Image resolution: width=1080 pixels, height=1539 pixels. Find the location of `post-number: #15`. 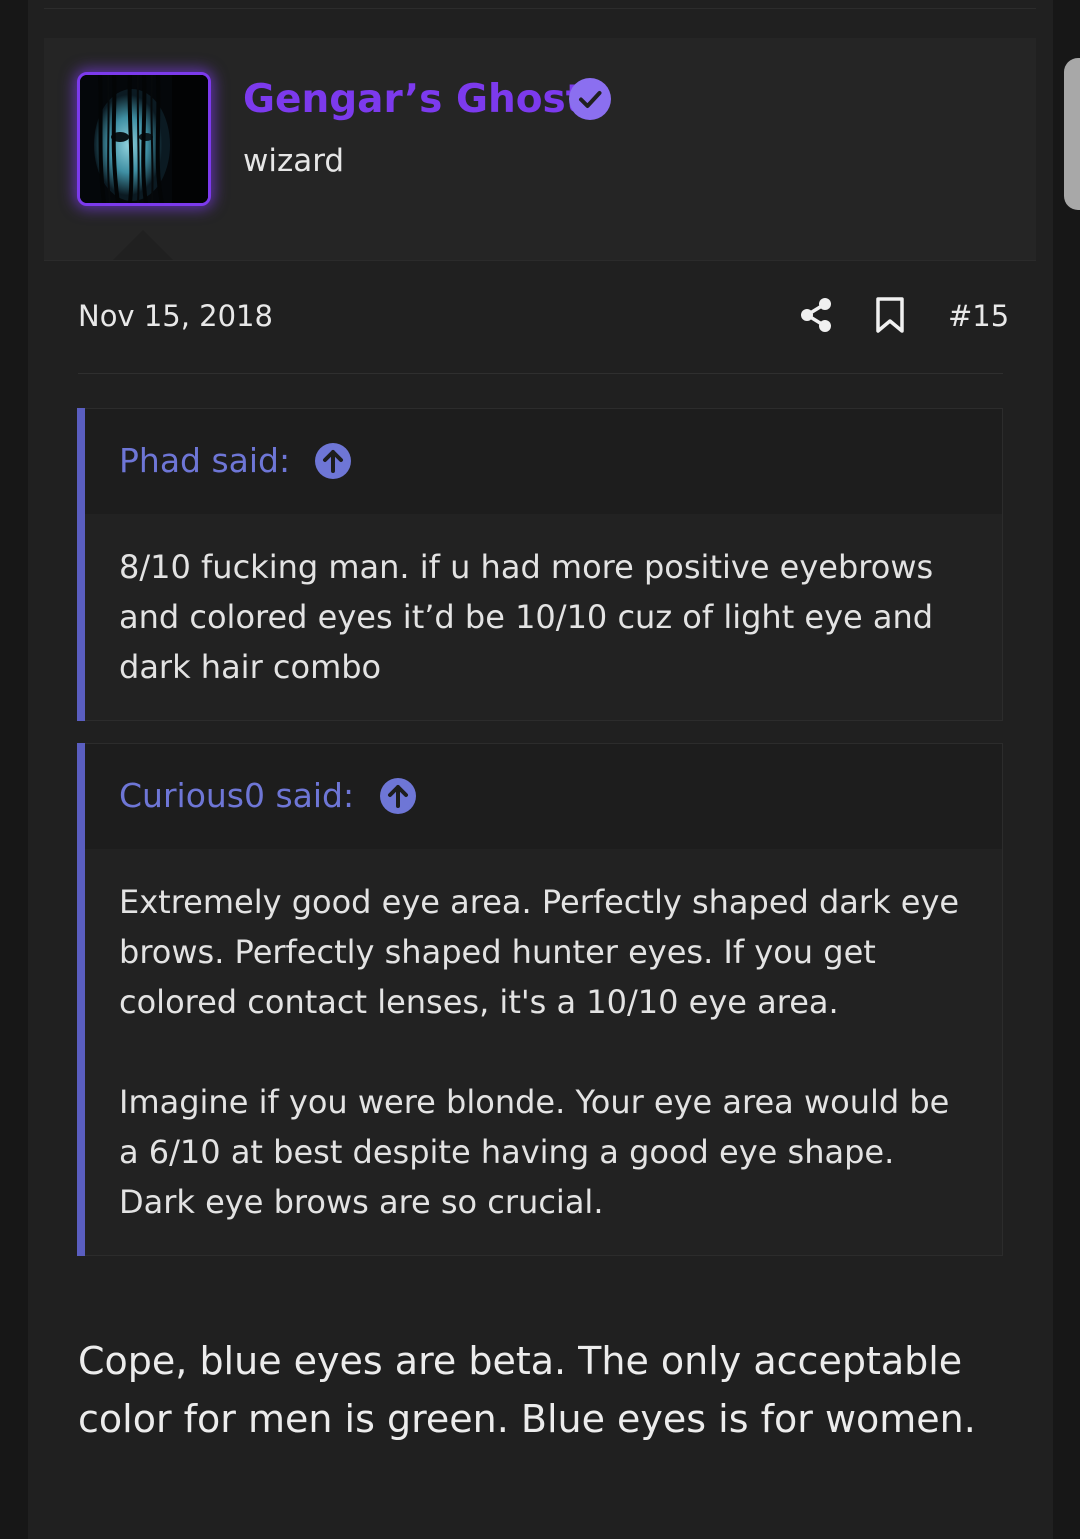

post-number: #15 is located at coordinates (978, 316).